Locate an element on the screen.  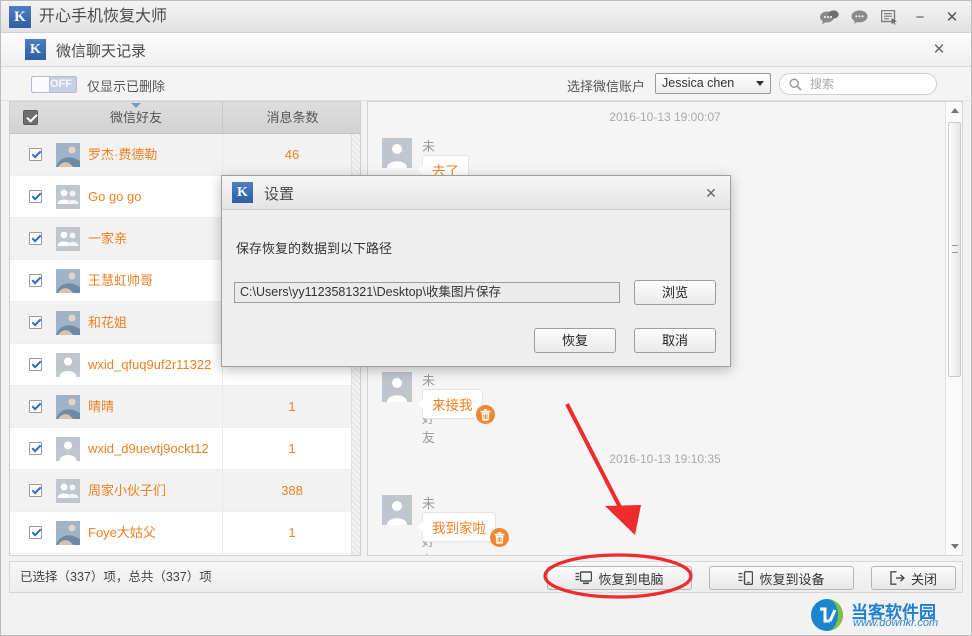
table-row: wxid_d9uevtj9ockt12 1 is located at coordinates (185, 449).